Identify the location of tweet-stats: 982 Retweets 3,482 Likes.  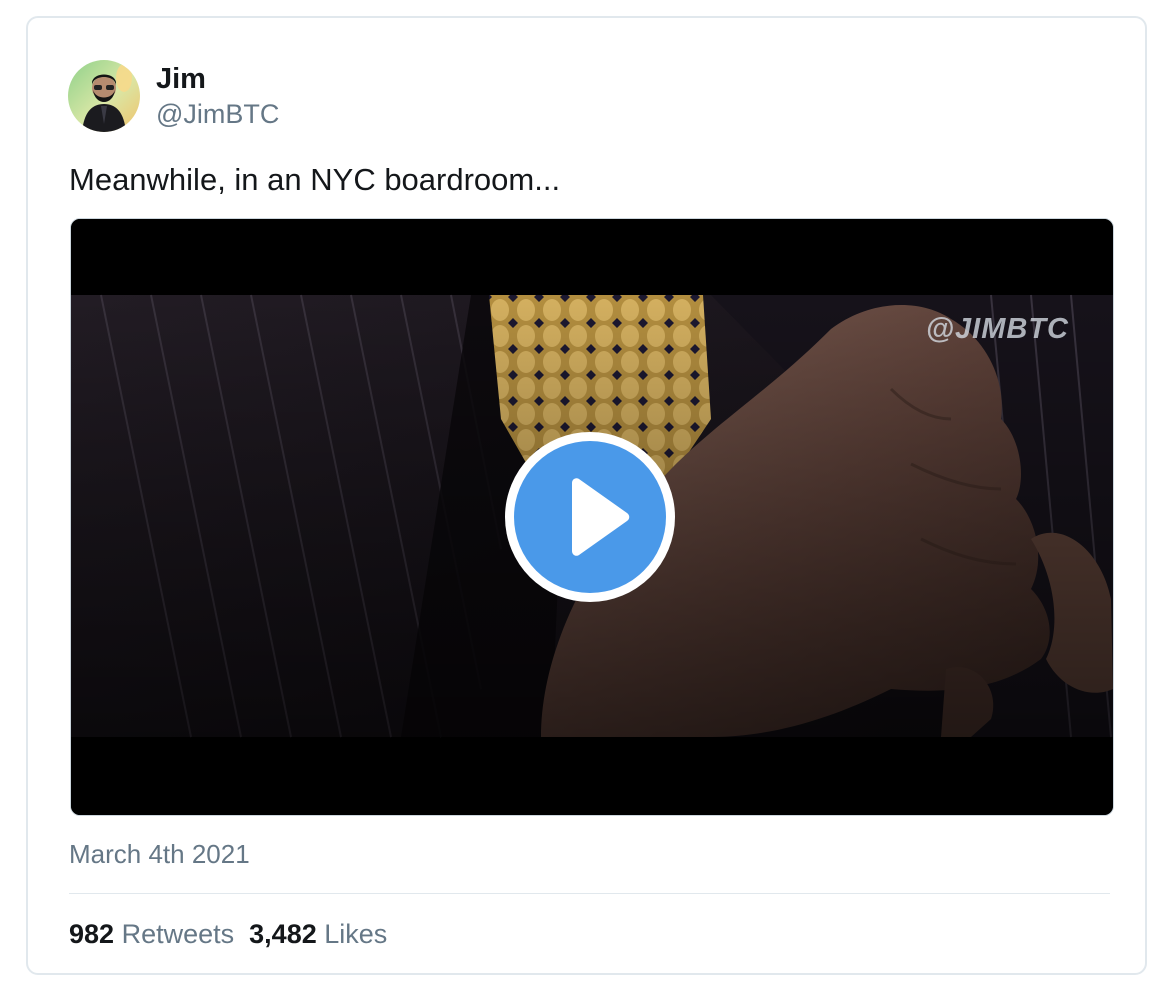
(228, 934).